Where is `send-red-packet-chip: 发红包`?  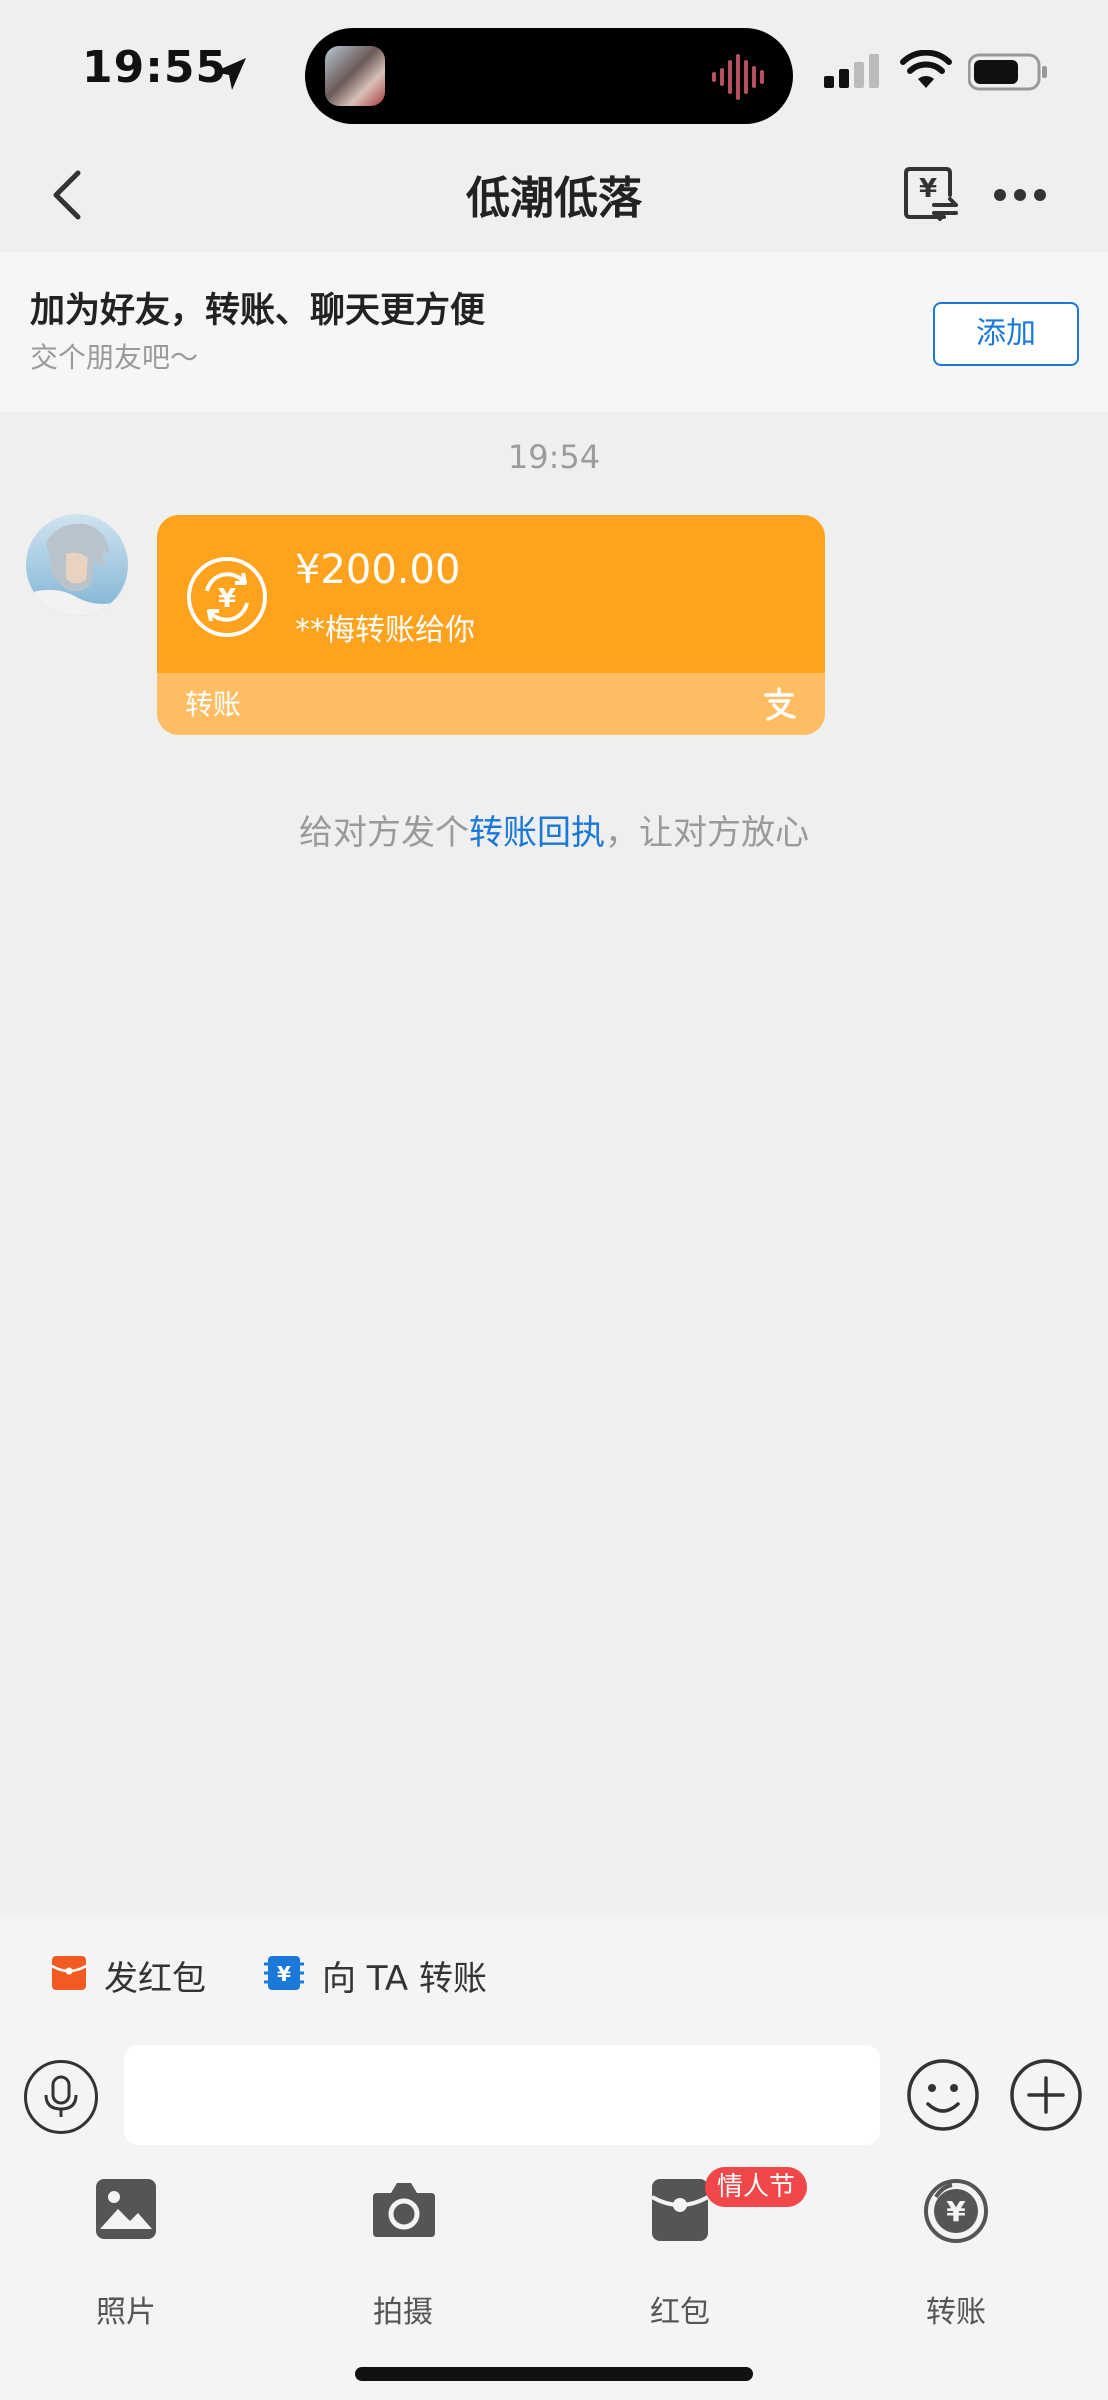 send-red-packet-chip: 发红包 is located at coordinates (130, 1972).